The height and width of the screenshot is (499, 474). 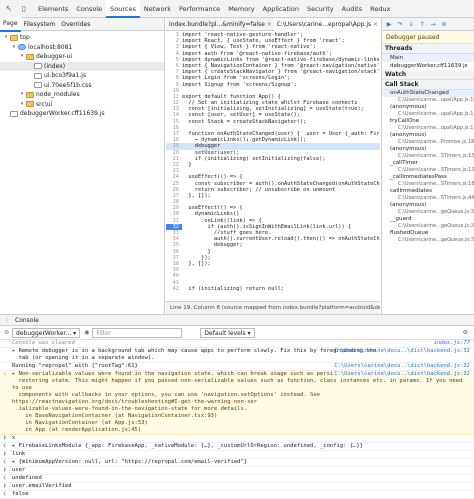 I want to click on line-text: const Stack = createStackNavigator();, so click(x=244, y=121).